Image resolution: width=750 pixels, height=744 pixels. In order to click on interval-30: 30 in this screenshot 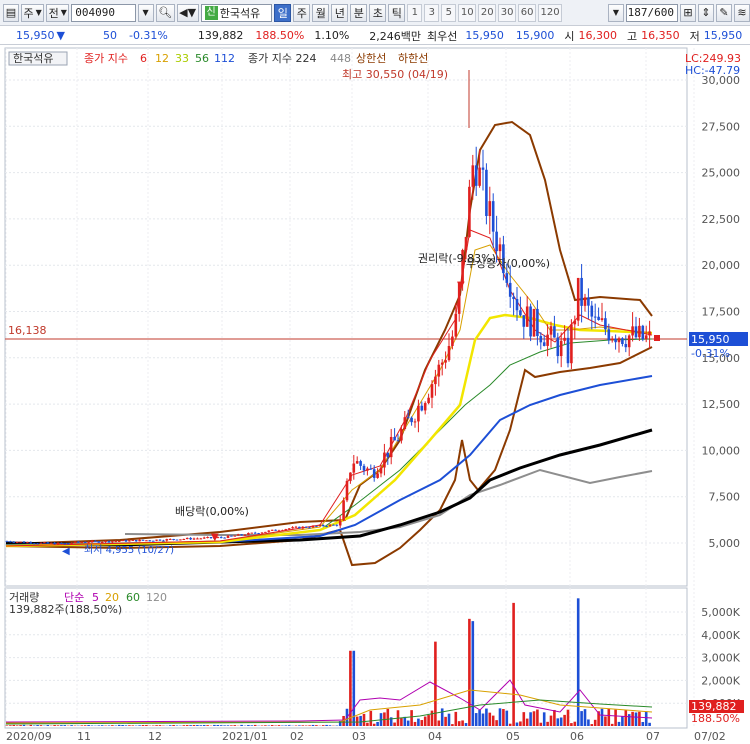, I will do `click(507, 12)`.